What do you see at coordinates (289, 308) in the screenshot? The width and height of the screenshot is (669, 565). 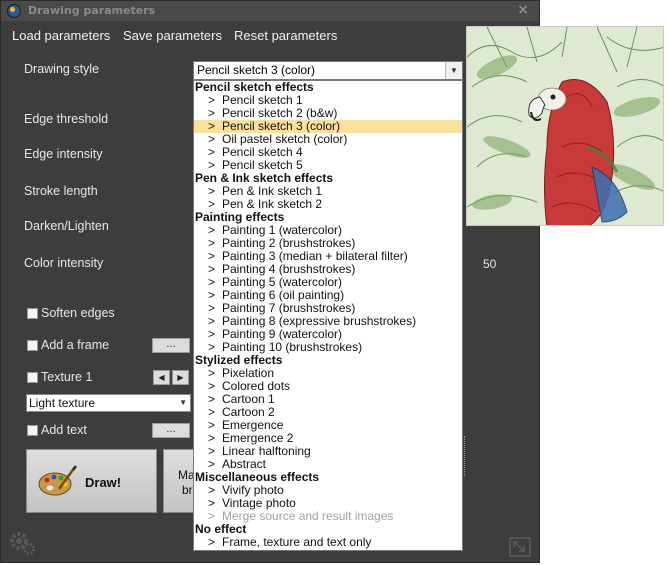 I see `dropdown-option-label: Painting 7 (brushstrokes)` at bounding box center [289, 308].